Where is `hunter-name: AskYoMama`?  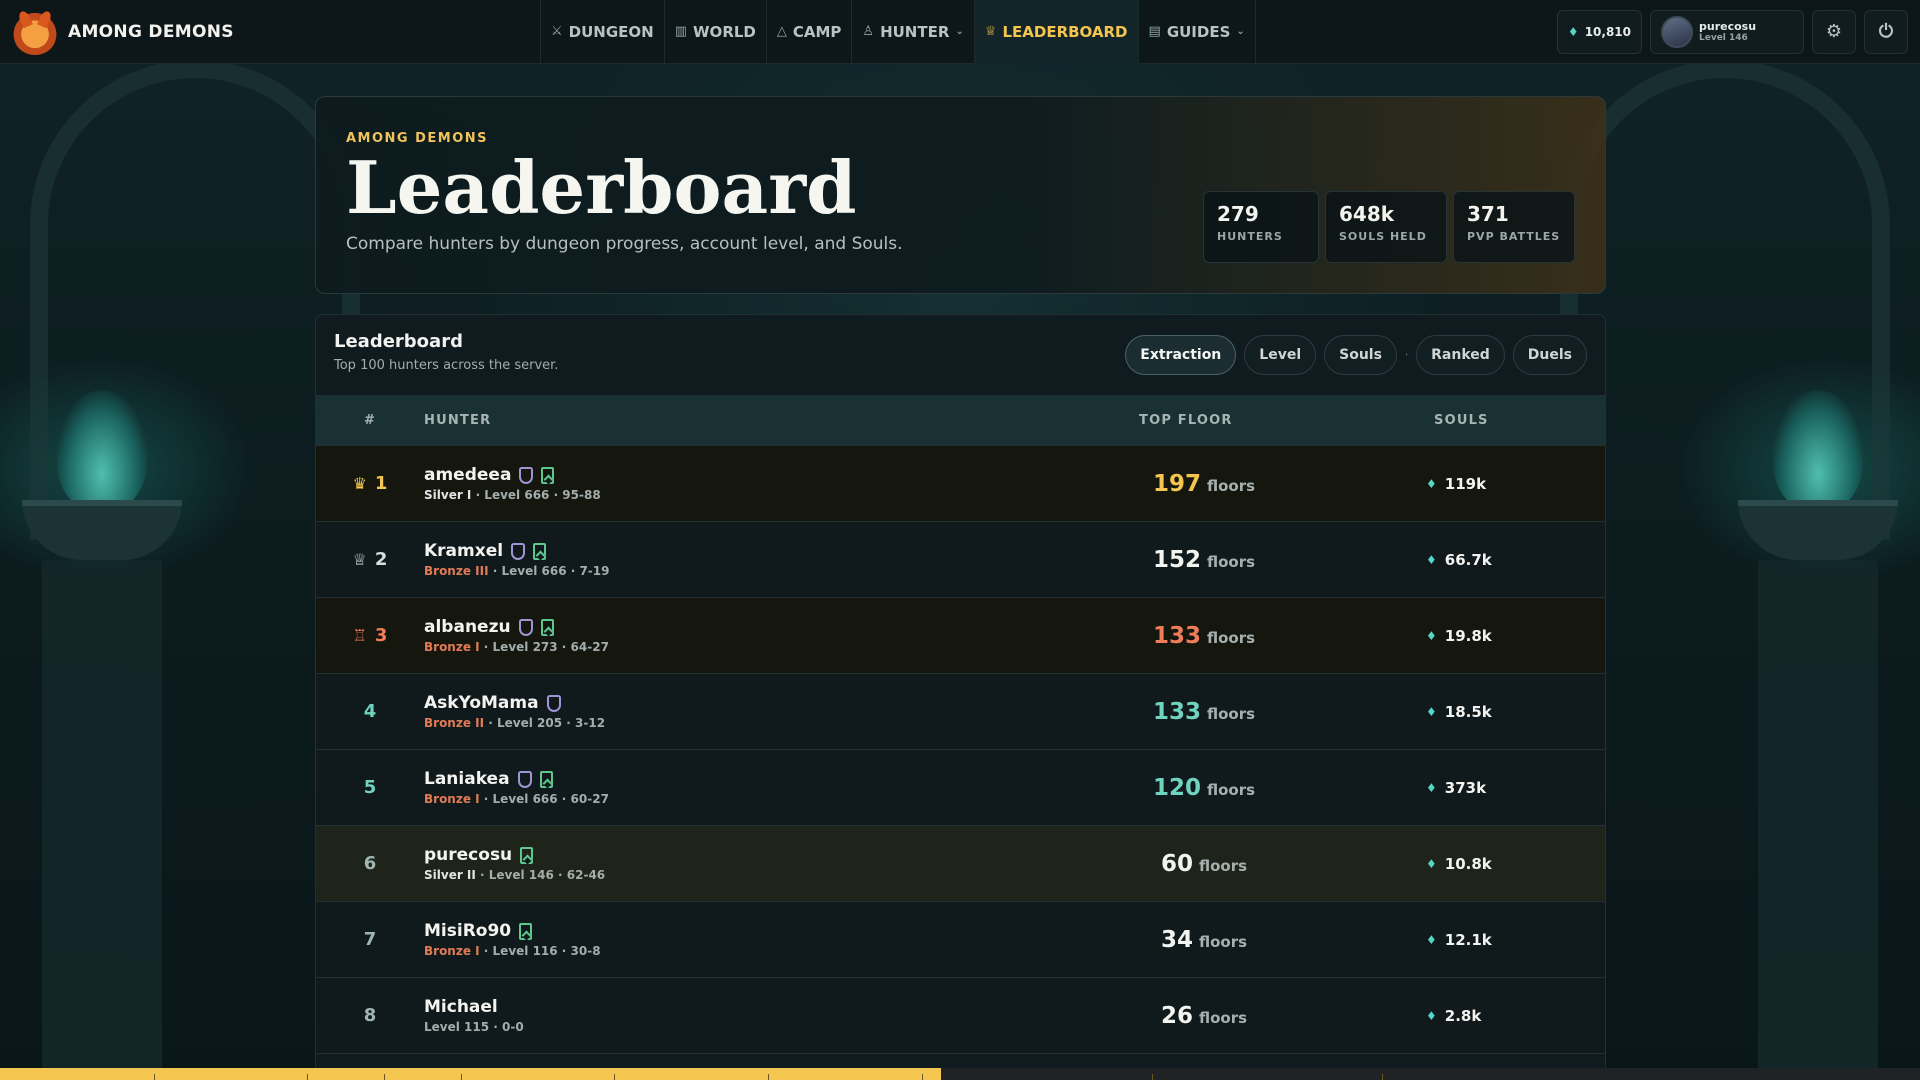 hunter-name: AskYoMama is located at coordinates (481, 703).